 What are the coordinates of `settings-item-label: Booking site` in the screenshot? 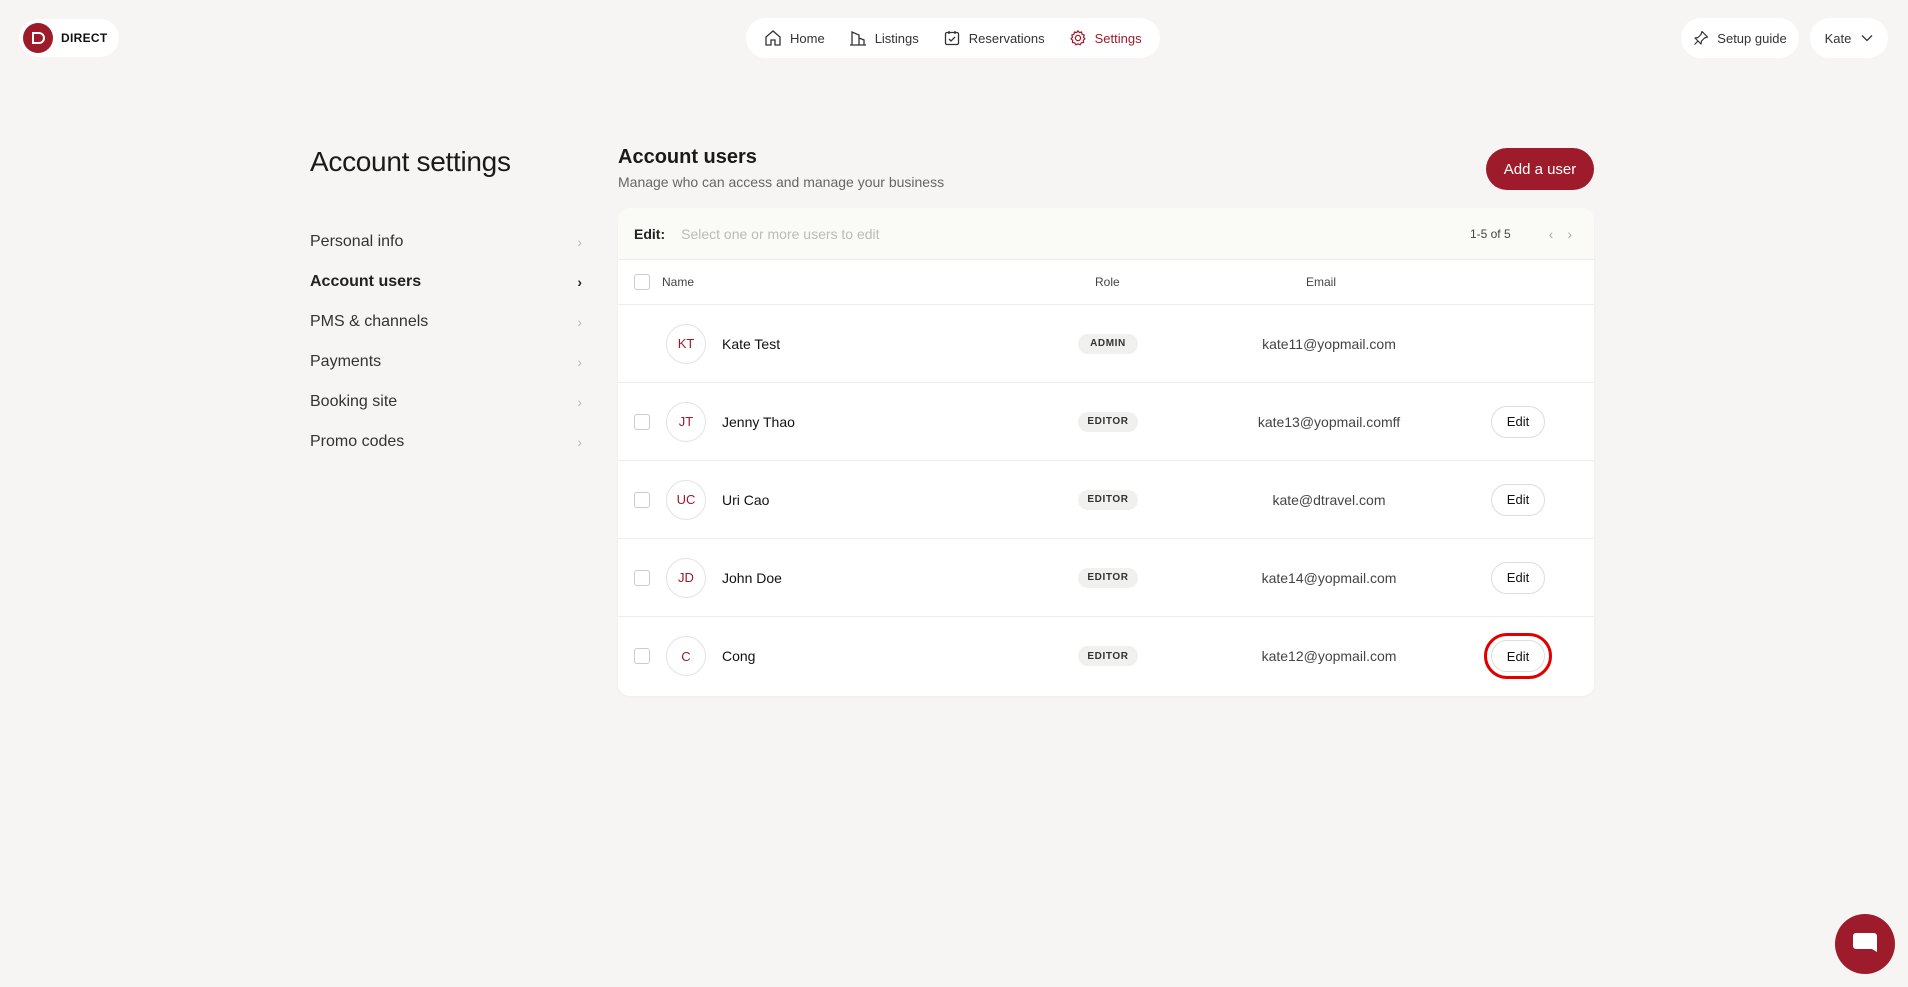 It's located at (354, 401).